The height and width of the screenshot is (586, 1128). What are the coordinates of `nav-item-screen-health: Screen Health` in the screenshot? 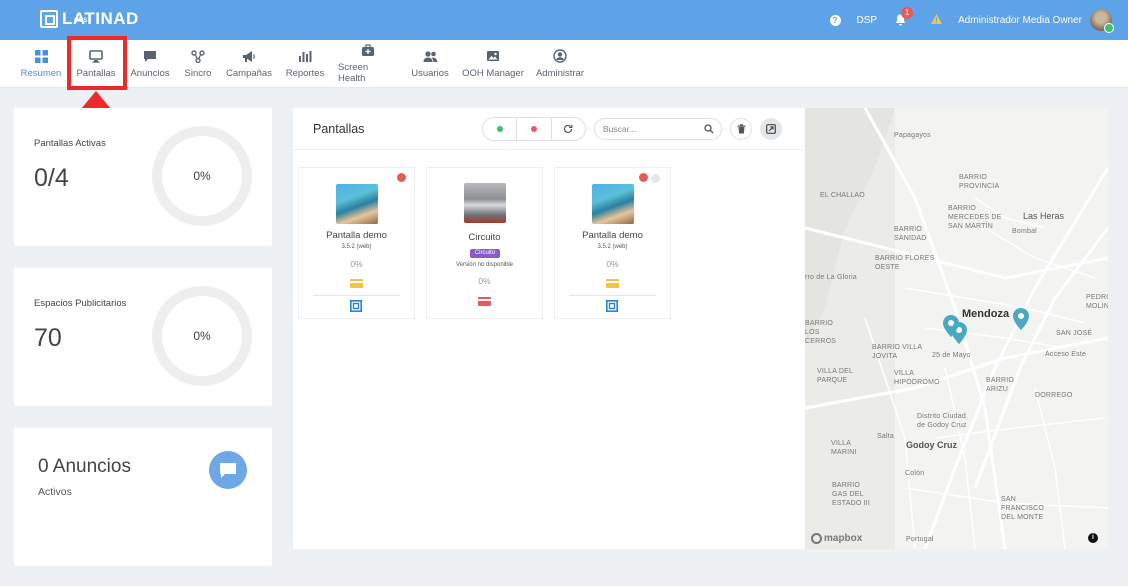 It's located at (368, 64).